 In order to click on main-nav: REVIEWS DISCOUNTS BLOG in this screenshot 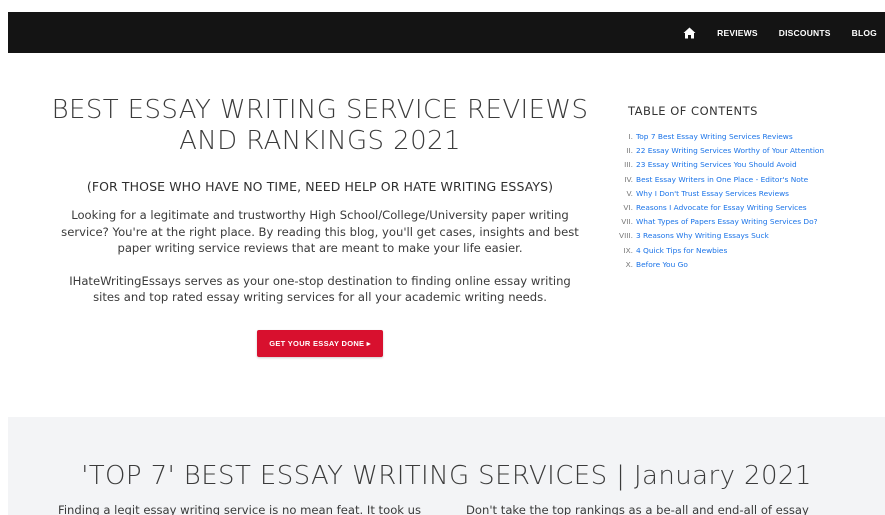, I will do `click(779, 33)`.